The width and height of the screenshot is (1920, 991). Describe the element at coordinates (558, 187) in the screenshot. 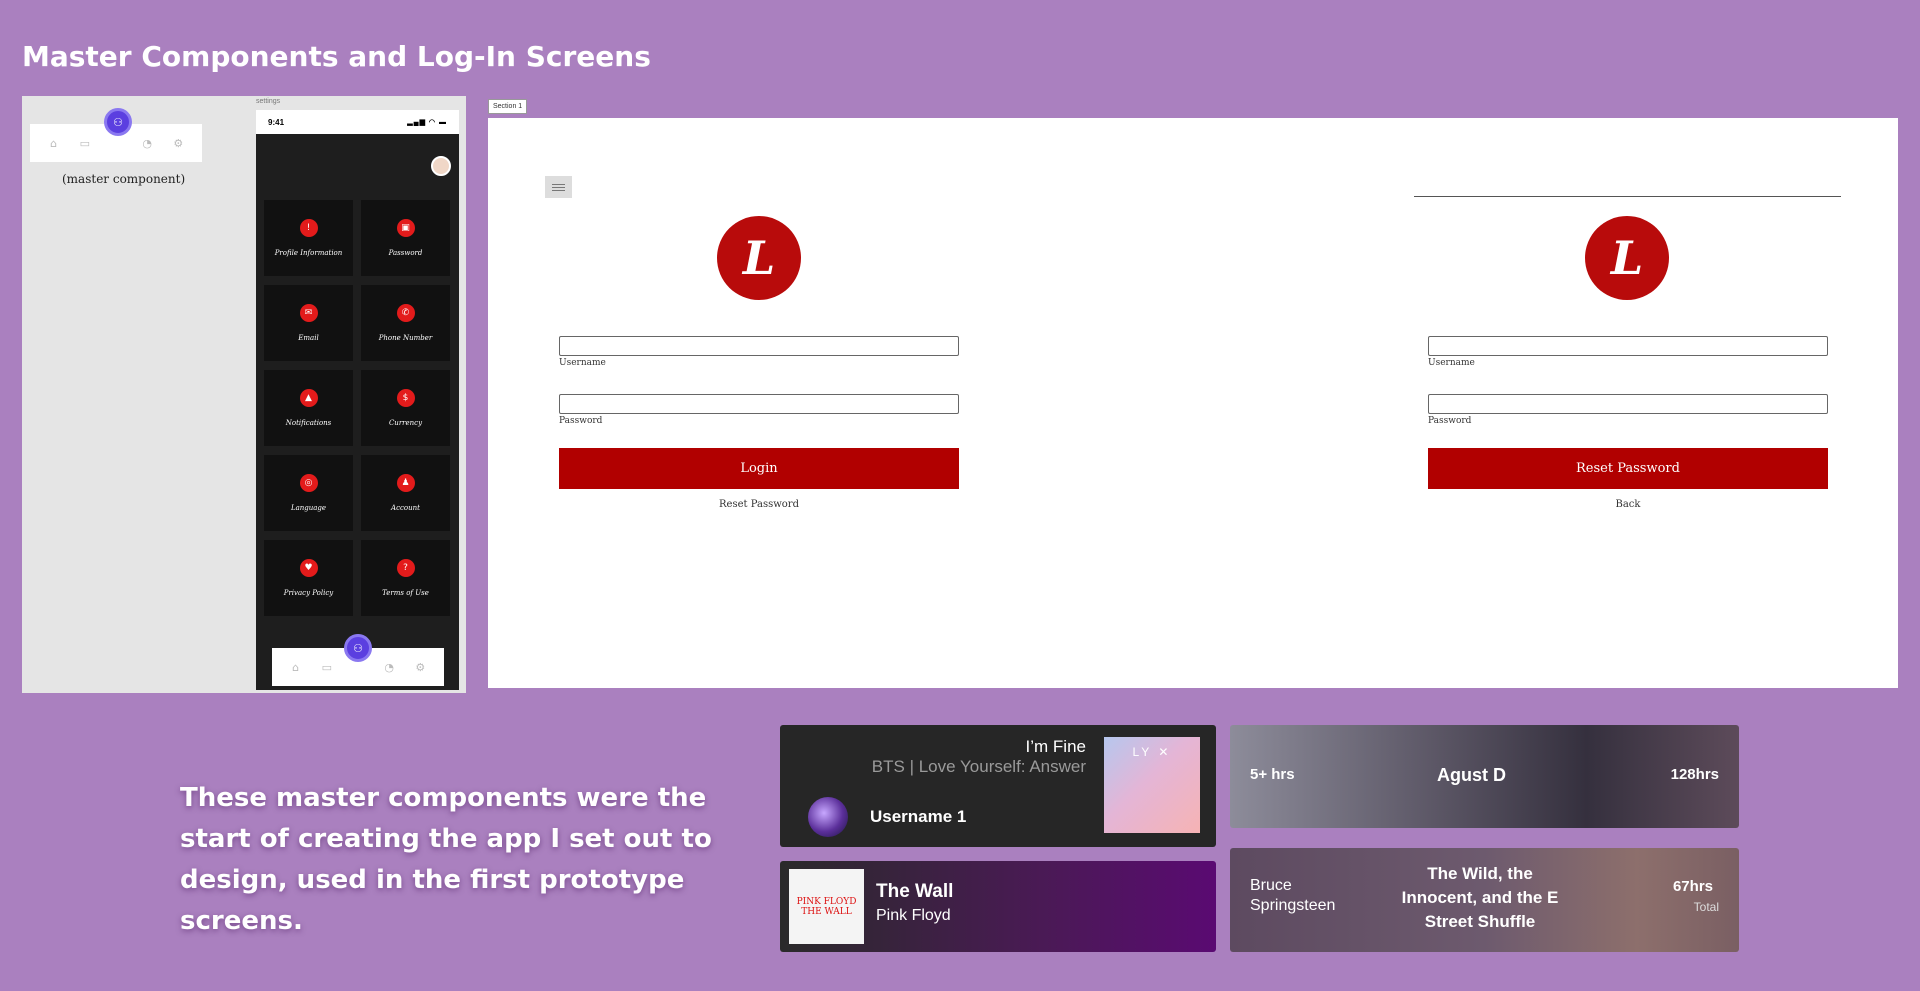

I see `hamburger-menu-icon` at that location.